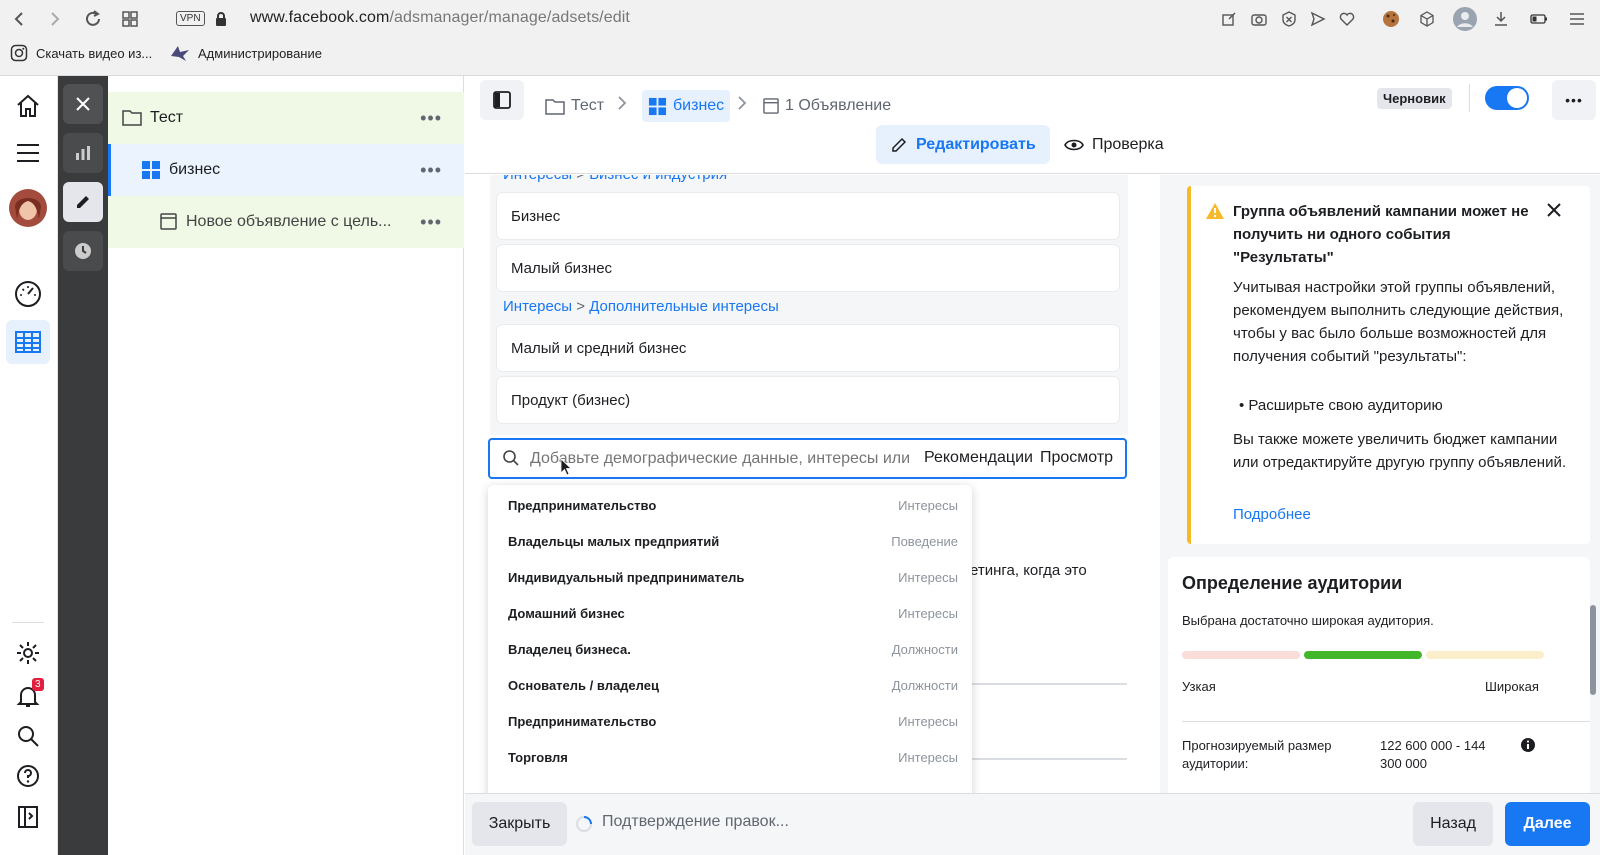  I want to click on close-button: Закрыть, so click(519, 824).